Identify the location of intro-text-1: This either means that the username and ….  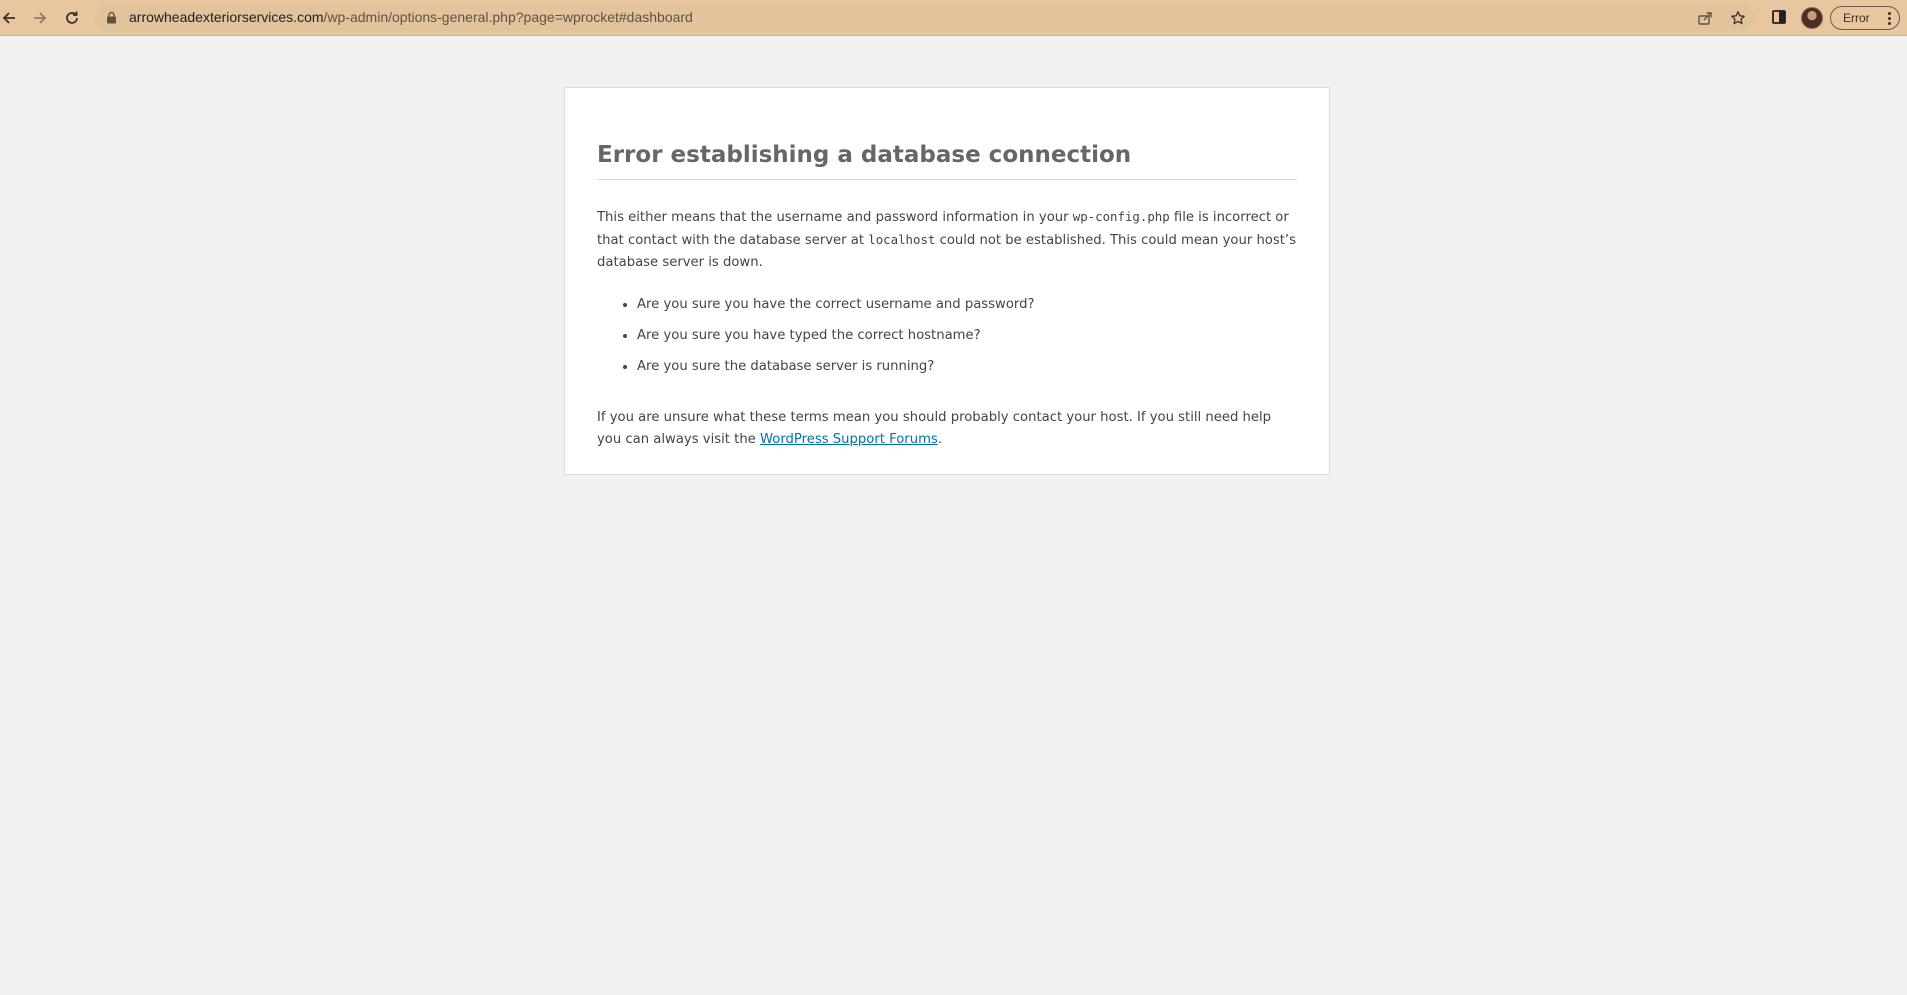
(835, 217).